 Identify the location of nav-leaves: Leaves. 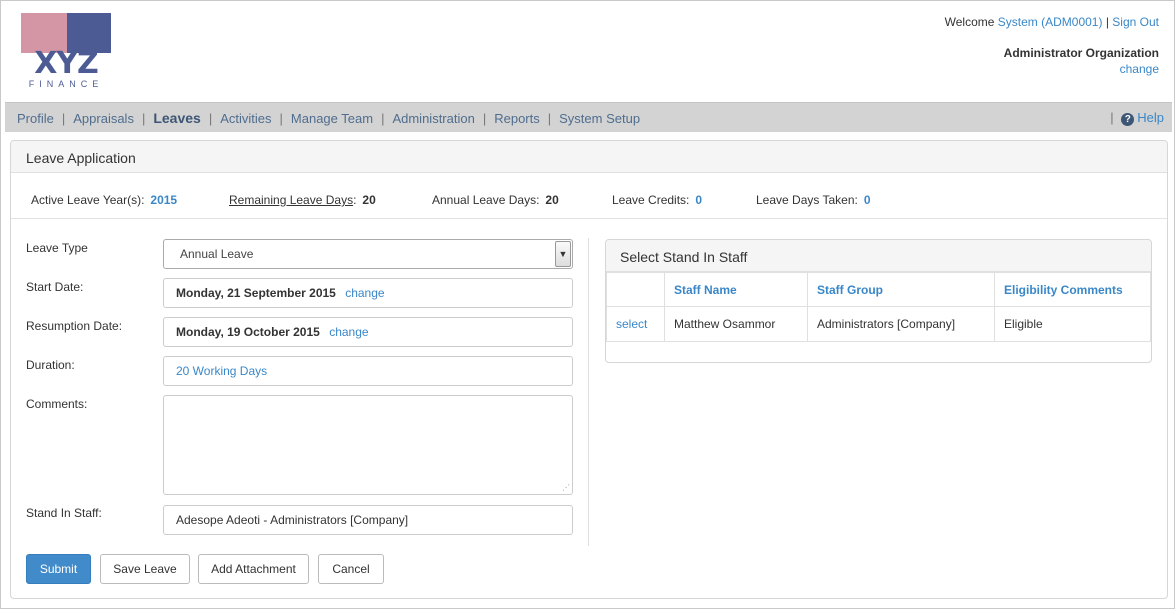
(176, 118).